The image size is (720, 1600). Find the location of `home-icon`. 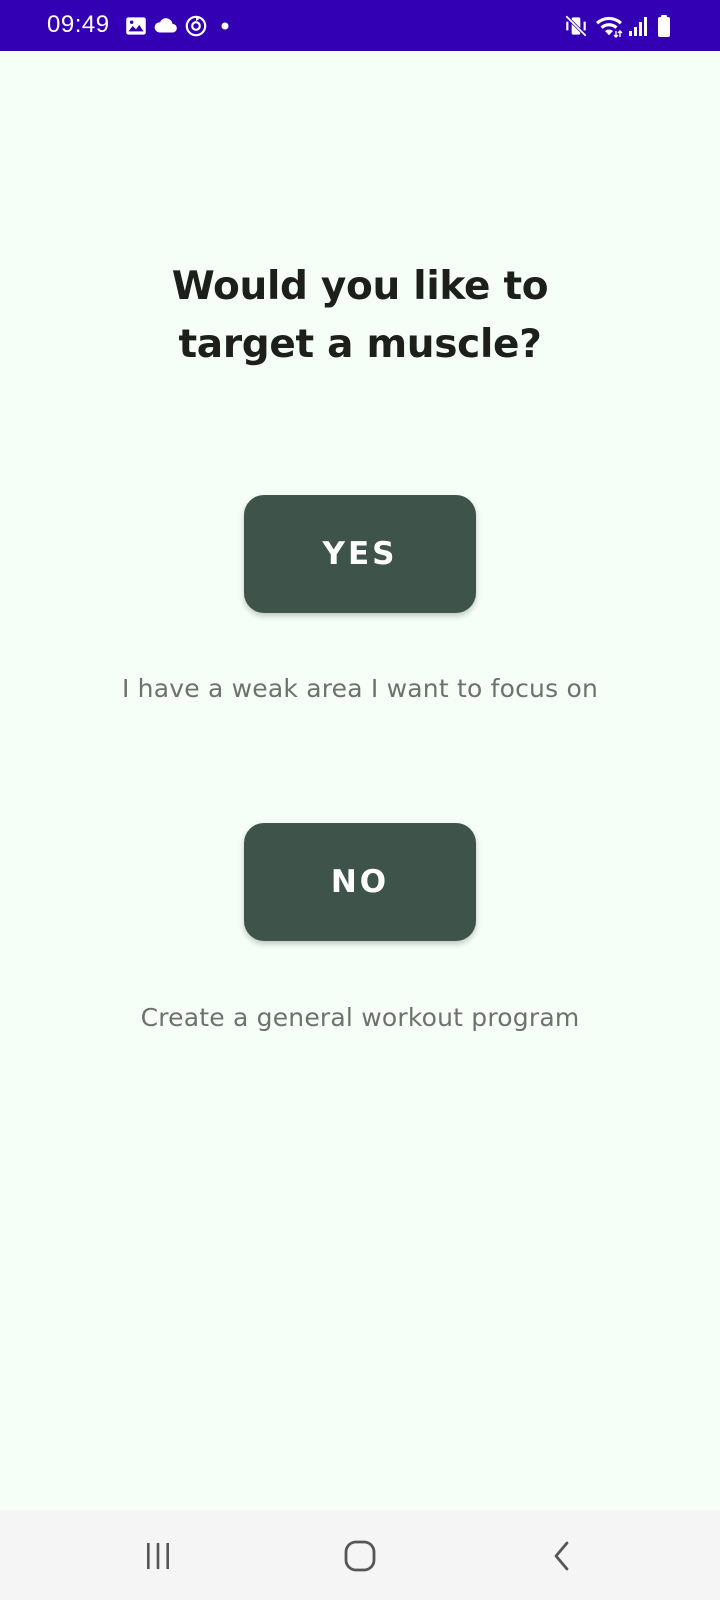

home-icon is located at coordinates (360, 1556).